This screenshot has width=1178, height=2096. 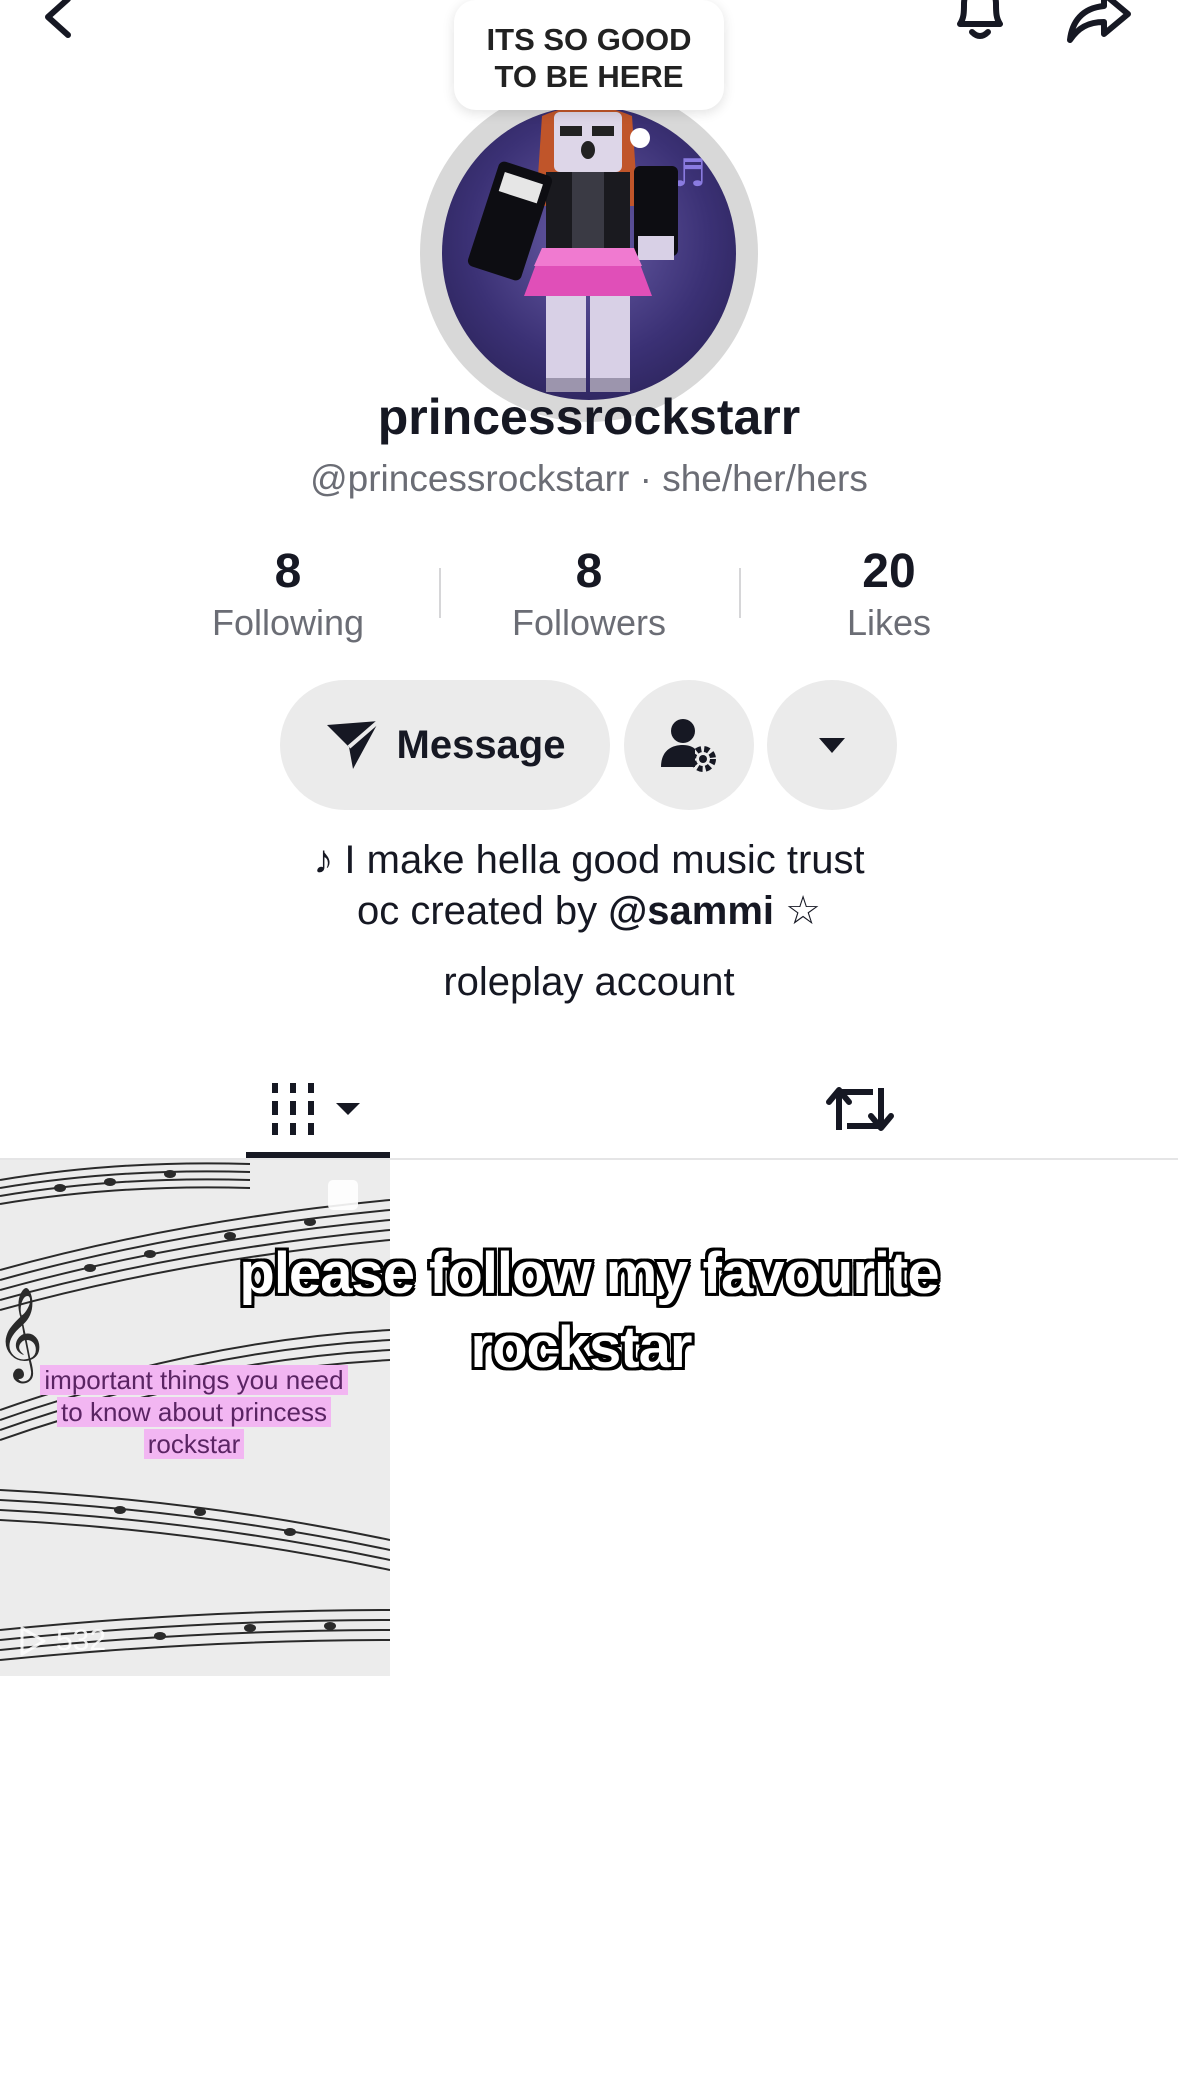 What do you see at coordinates (589, 622) in the screenshot?
I see `followers-label: Followers` at bounding box center [589, 622].